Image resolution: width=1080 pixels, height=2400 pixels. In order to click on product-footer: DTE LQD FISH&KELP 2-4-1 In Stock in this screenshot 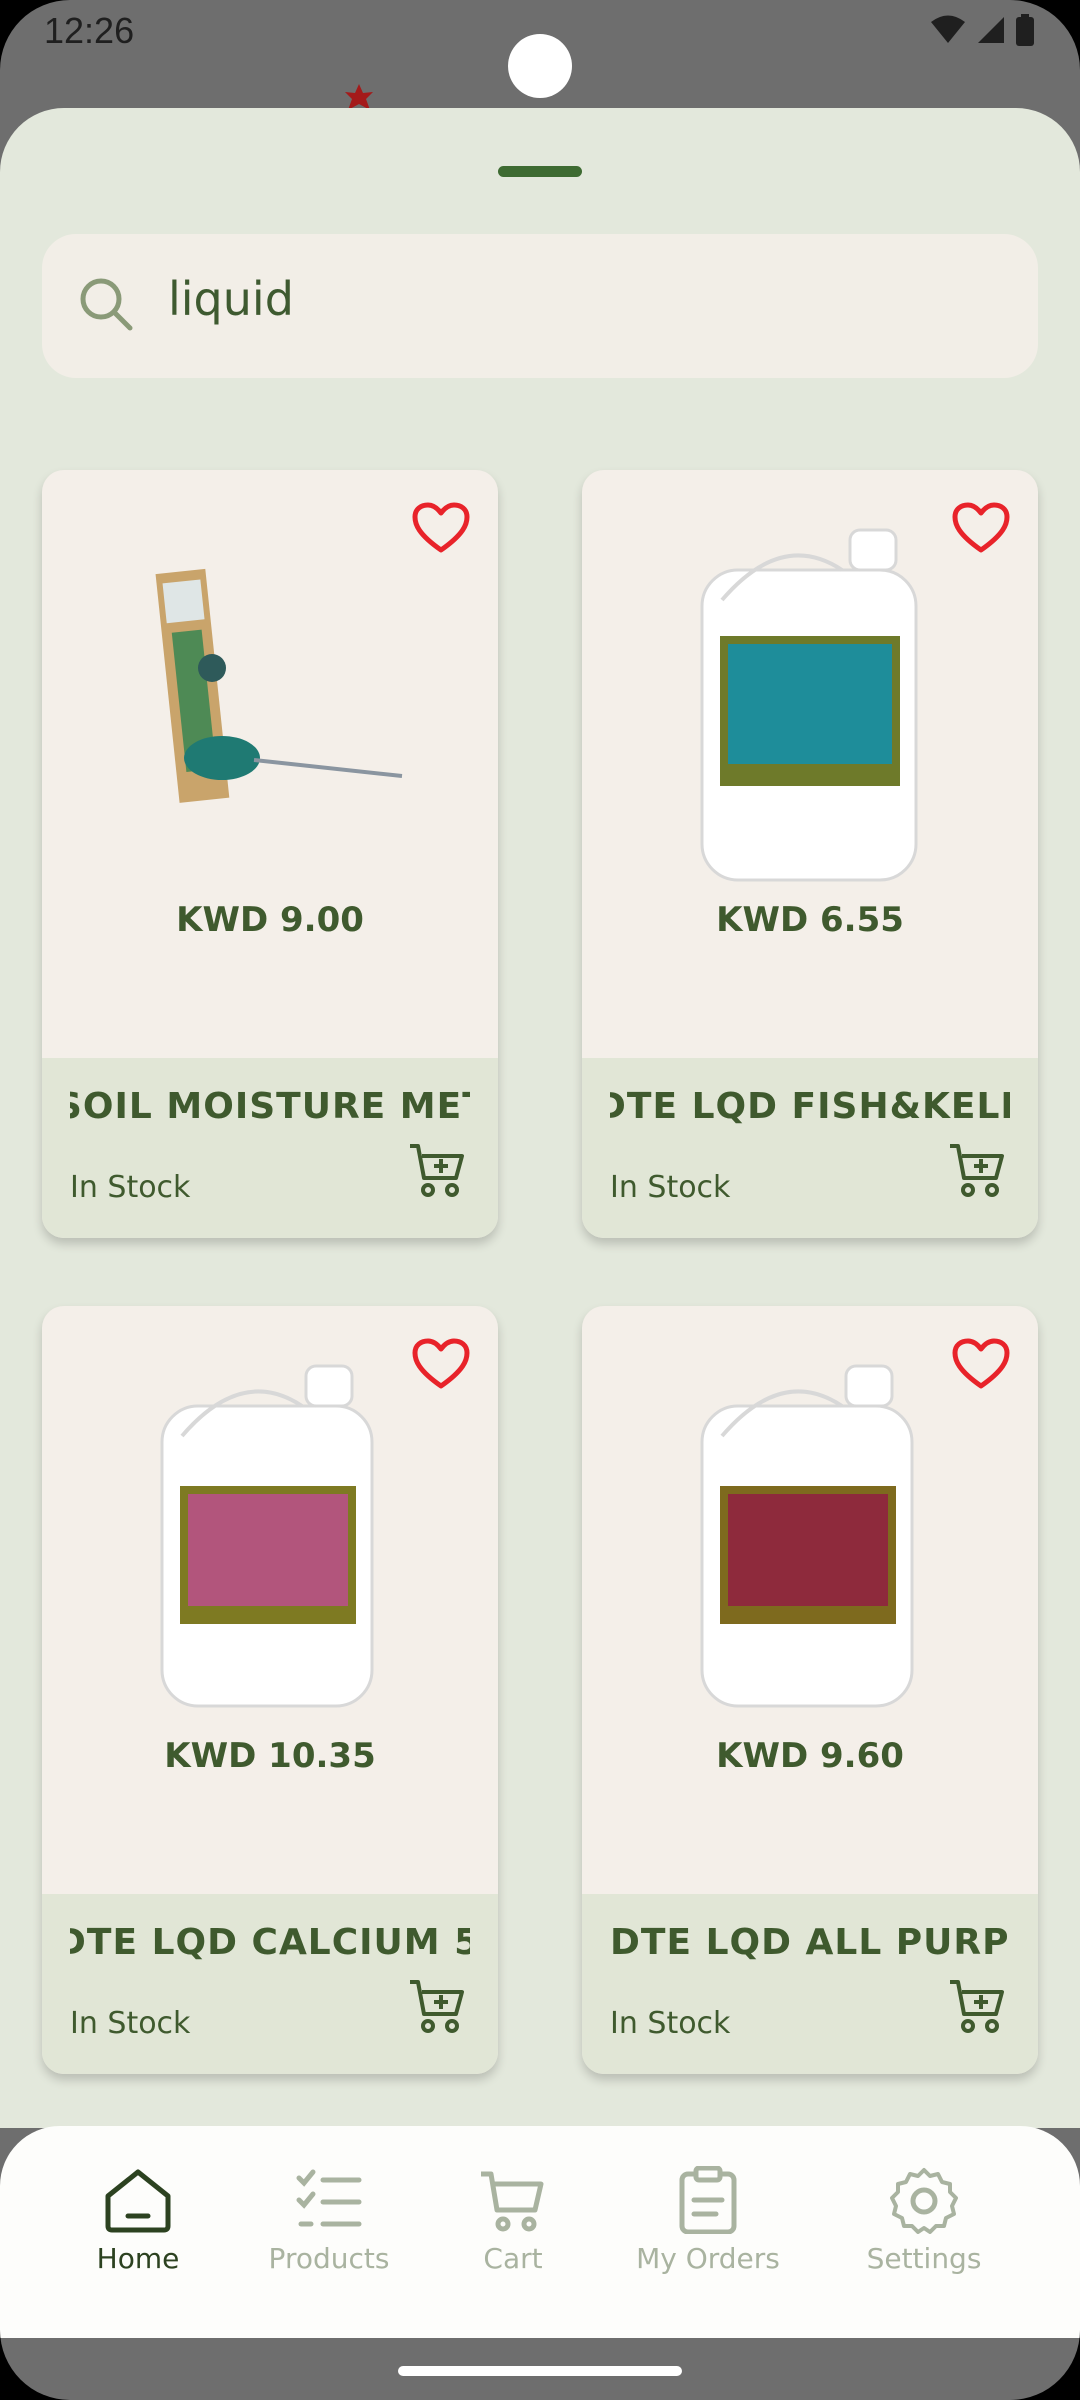, I will do `click(810, 1148)`.